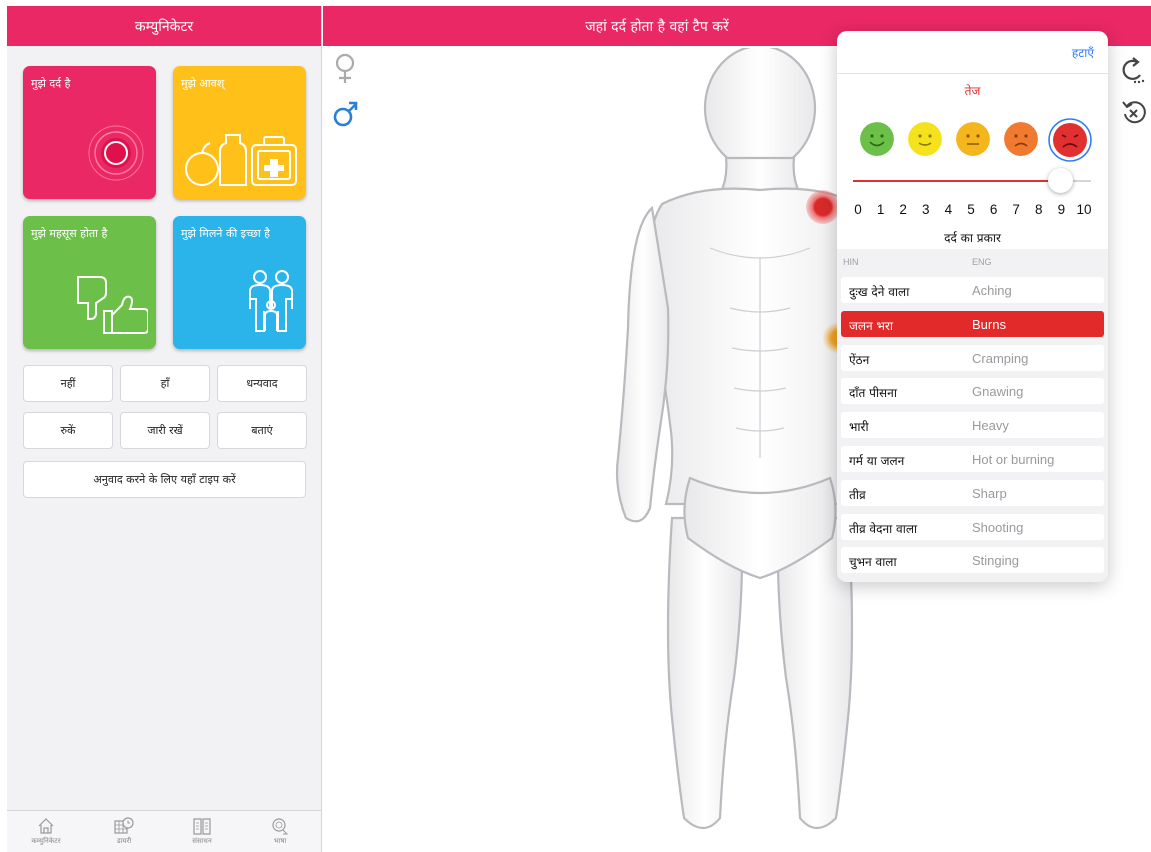 This screenshot has height=852, width=1151. I want to click on col-header-hin: HIN, so click(851, 262).